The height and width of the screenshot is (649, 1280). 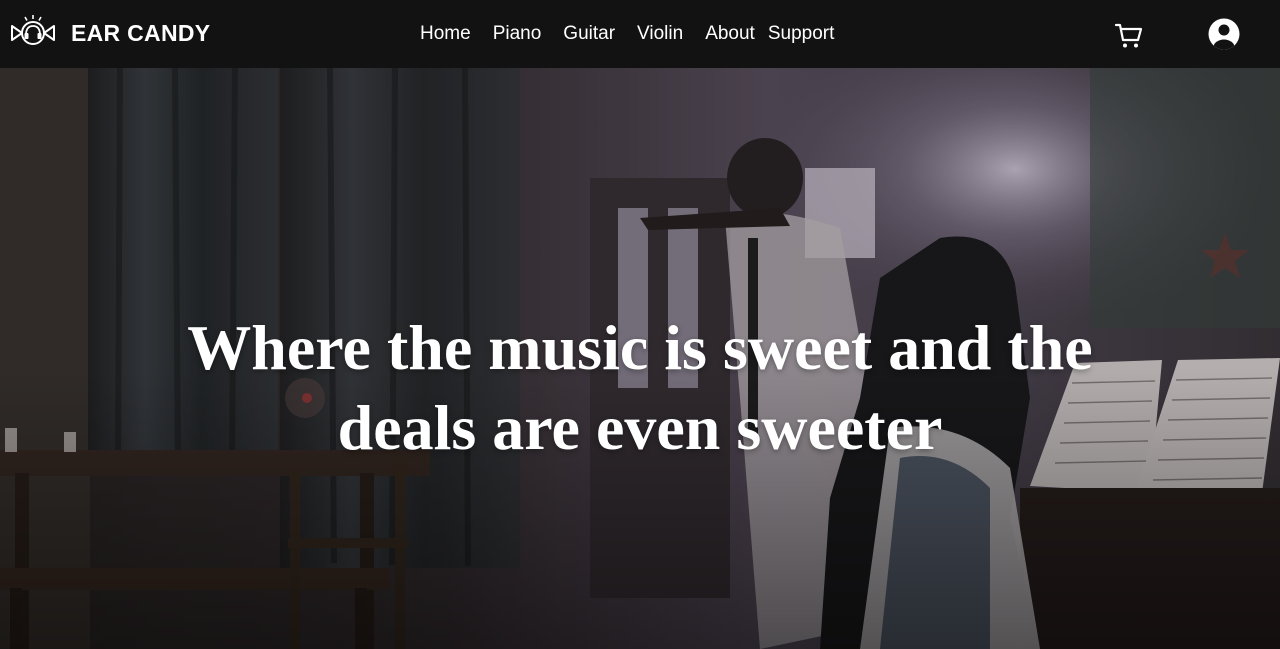 What do you see at coordinates (141, 32) in the screenshot?
I see `brand-name: EAR CANDY` at bounding box center [141, 32].